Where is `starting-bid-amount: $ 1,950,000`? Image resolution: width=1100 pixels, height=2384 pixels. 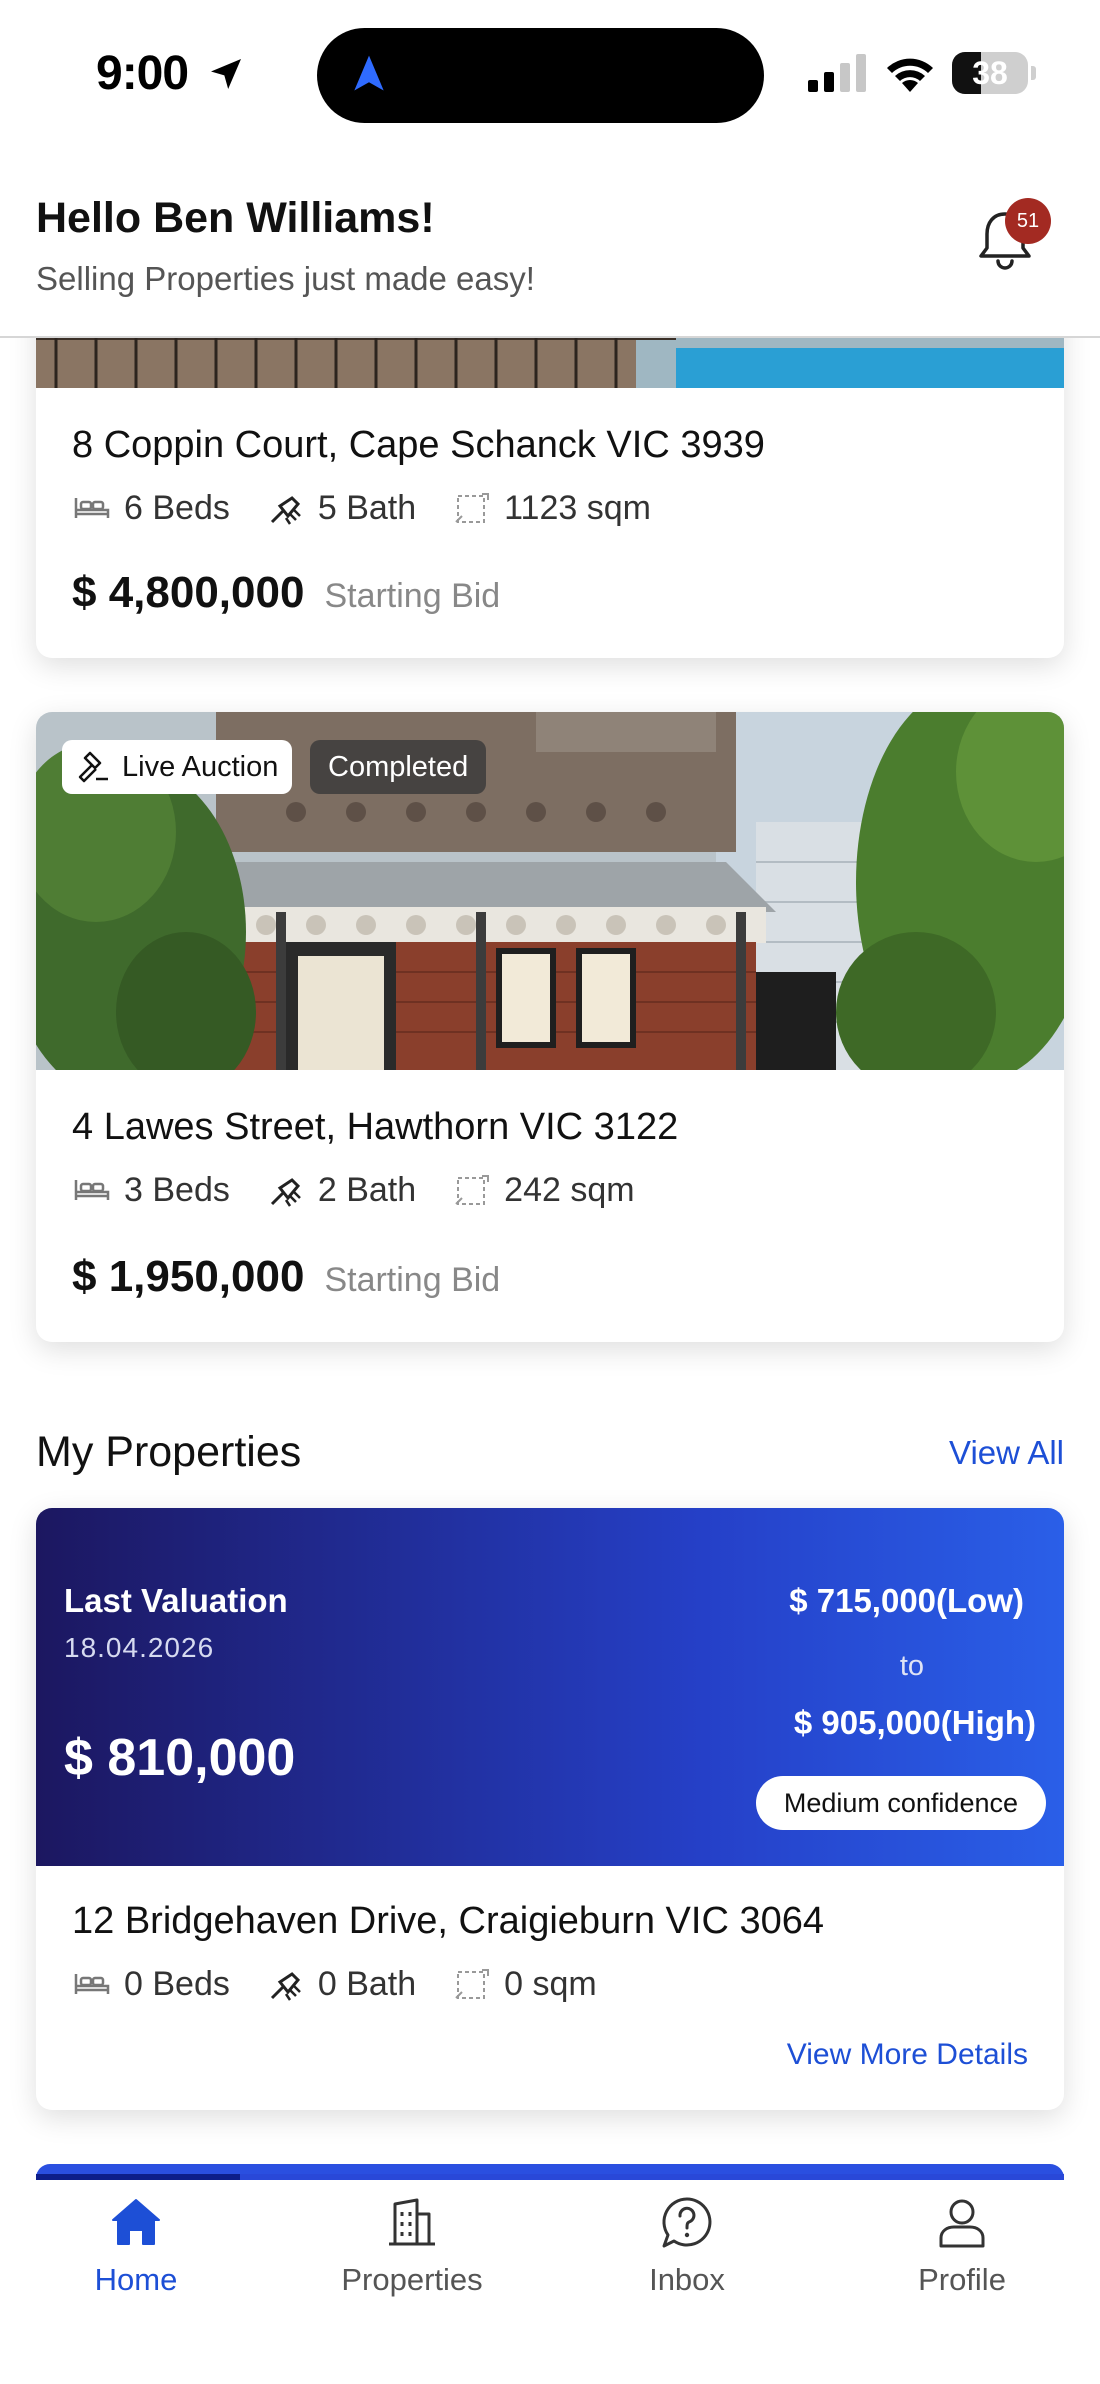
starting-bid-amount: $ 1,950,000 is located at coordinates (188, 1276).